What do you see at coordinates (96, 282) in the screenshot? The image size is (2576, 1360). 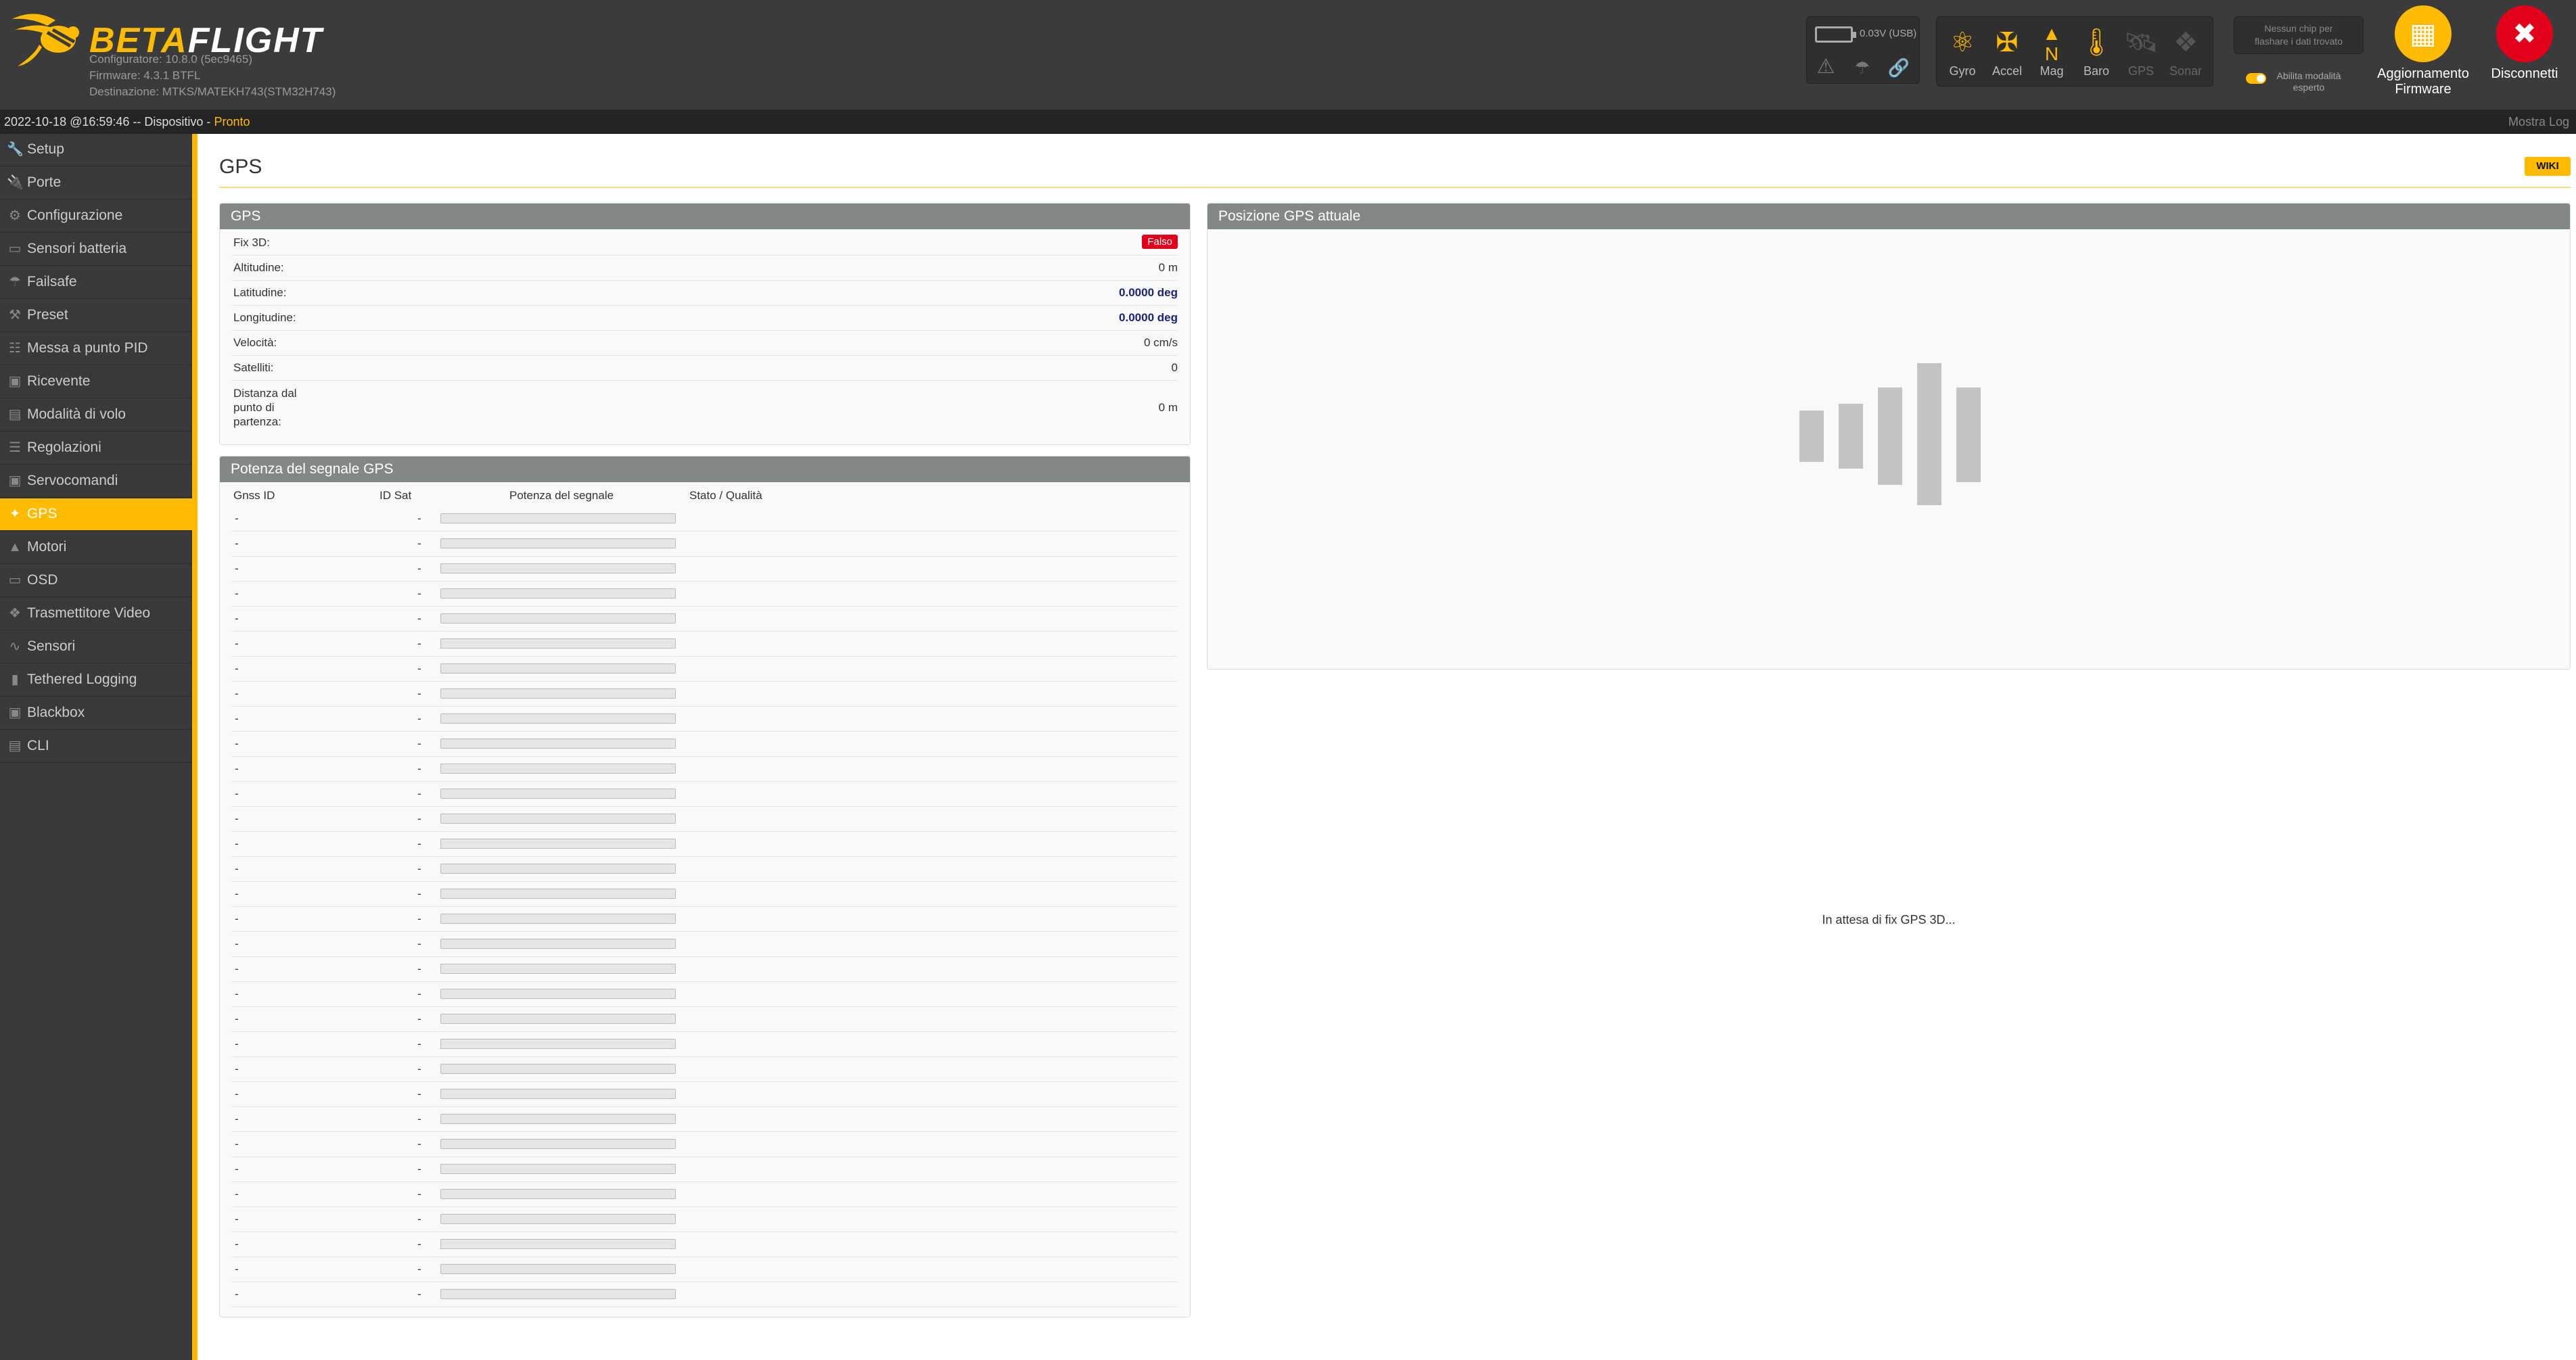 I see `sidebar-item-failsafe: ☂ Failsafe` at bounding box center [96, 282].